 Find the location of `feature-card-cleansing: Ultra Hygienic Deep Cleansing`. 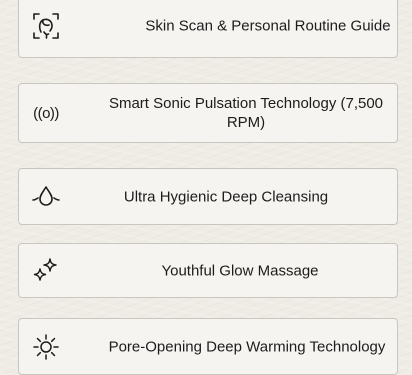

feature-card-cleansing: Ultra Hygienic Deep Cleansing is located at coordinates (208, 196).